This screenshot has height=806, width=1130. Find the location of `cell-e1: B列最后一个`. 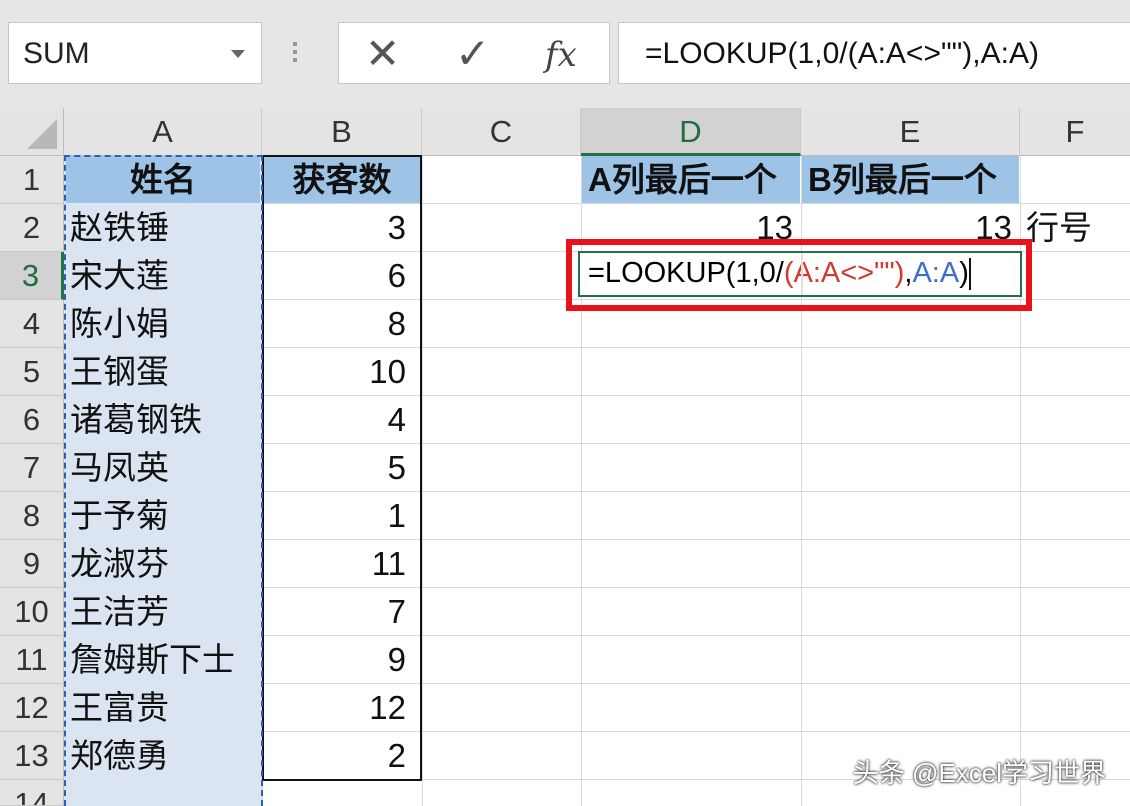

cell-e1: B列最后一个 is located at coordinates (910, 179).